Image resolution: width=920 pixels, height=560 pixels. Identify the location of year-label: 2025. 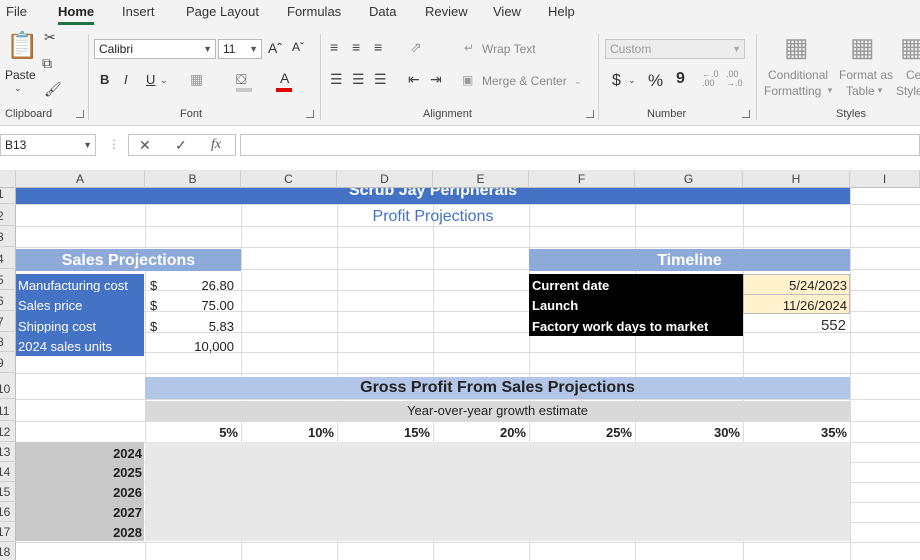
(79, 472).